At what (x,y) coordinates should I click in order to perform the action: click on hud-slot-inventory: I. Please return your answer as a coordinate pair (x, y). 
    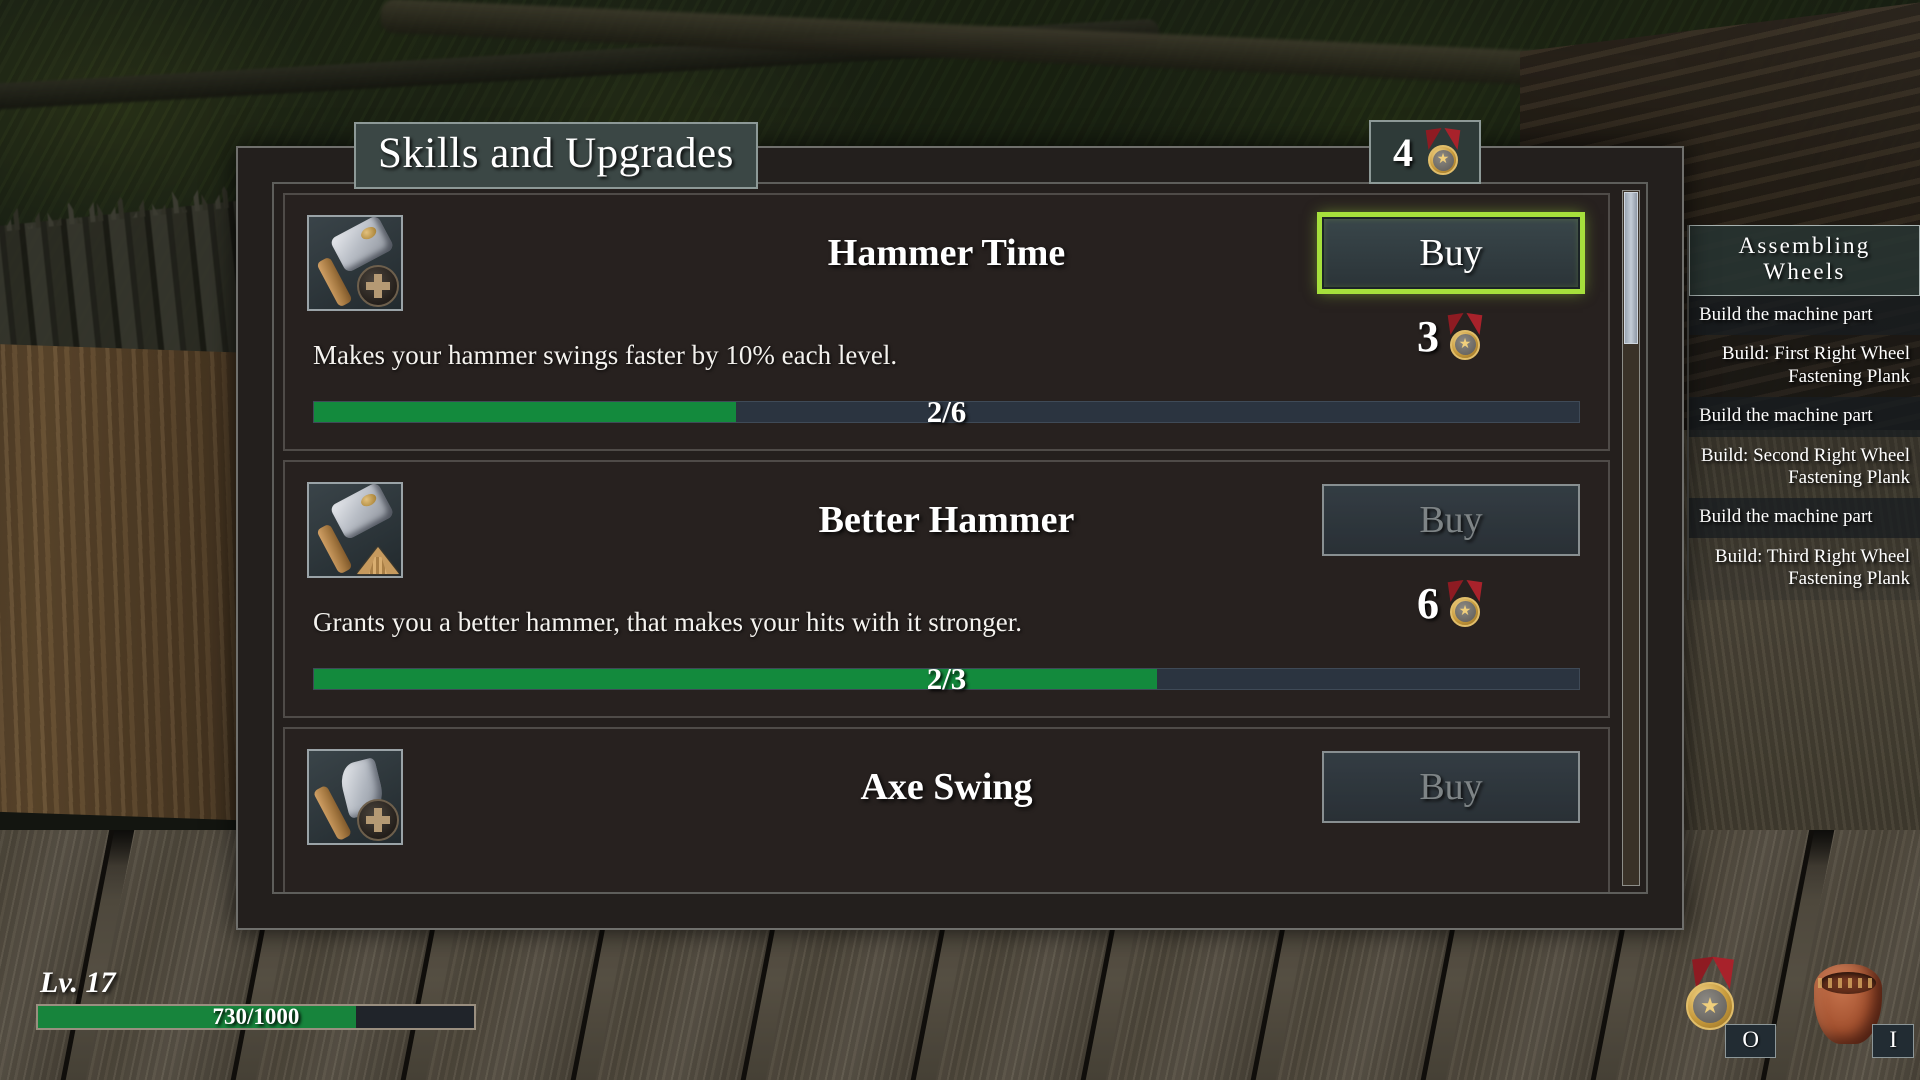
    Looking at the image, I should click on (1860, 1010).